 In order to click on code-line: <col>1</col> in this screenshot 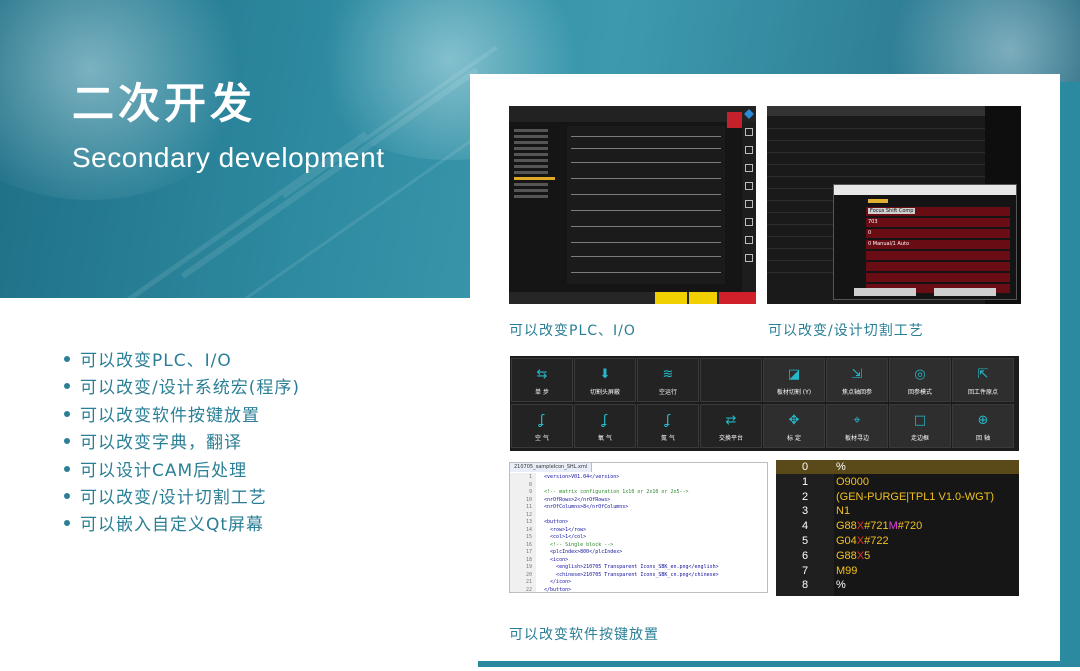, I will do `click(562, 537)`.